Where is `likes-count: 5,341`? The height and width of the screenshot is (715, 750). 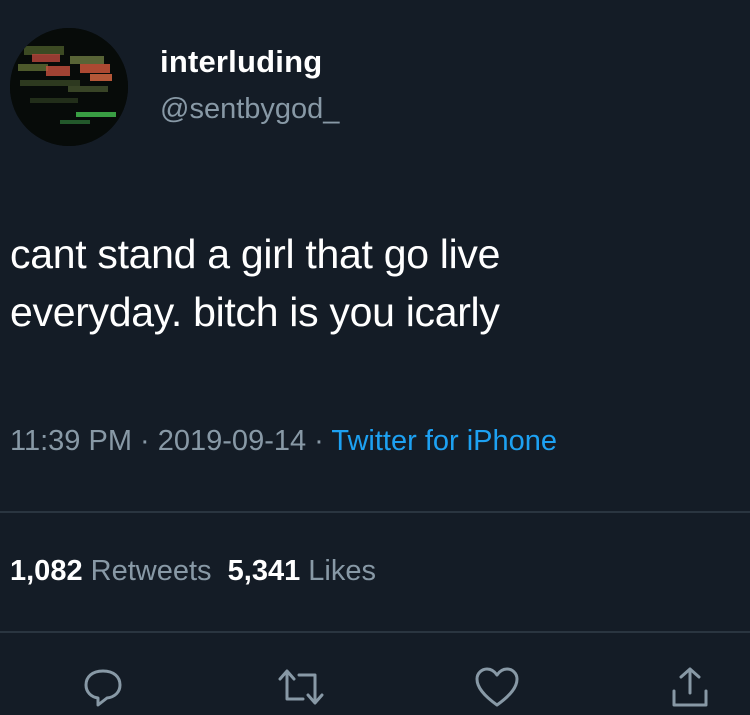
likes-count: 5,341 is located at coordinates (264, 571).